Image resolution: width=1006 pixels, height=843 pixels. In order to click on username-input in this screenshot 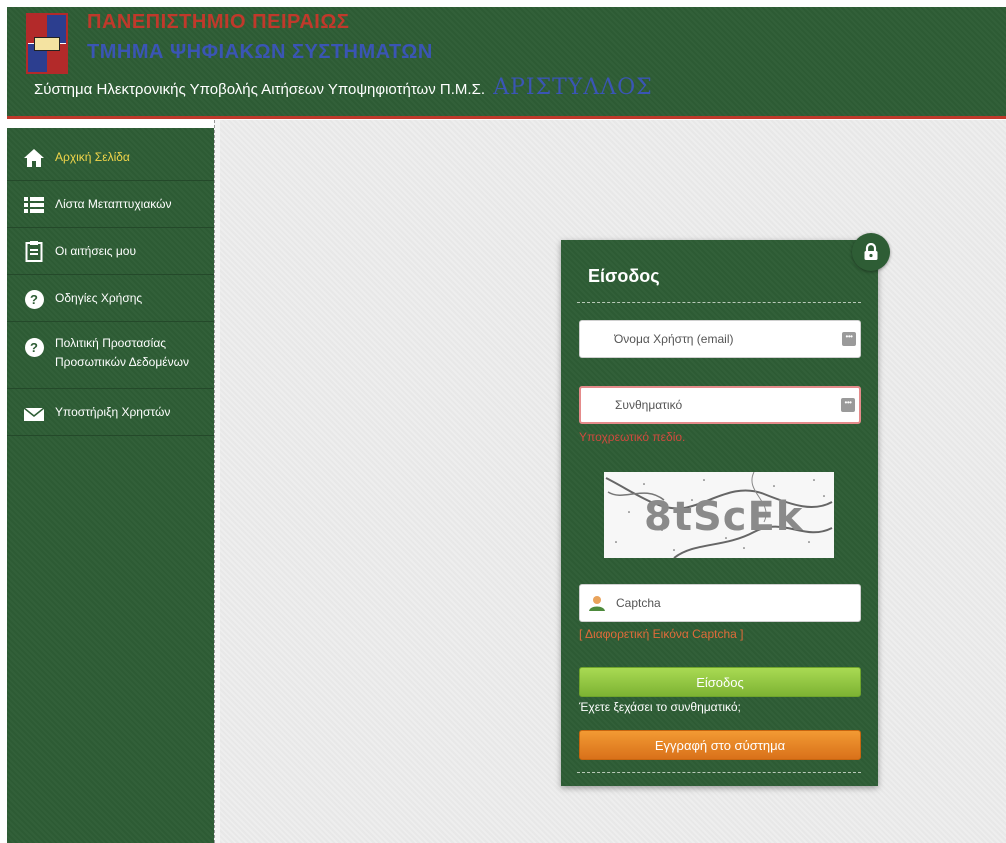, I will do `click(720, 339)`.